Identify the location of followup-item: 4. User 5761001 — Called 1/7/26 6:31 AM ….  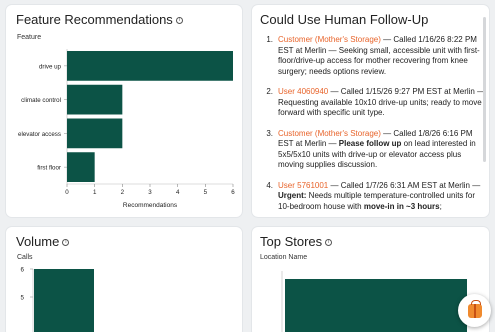
(375, 197).